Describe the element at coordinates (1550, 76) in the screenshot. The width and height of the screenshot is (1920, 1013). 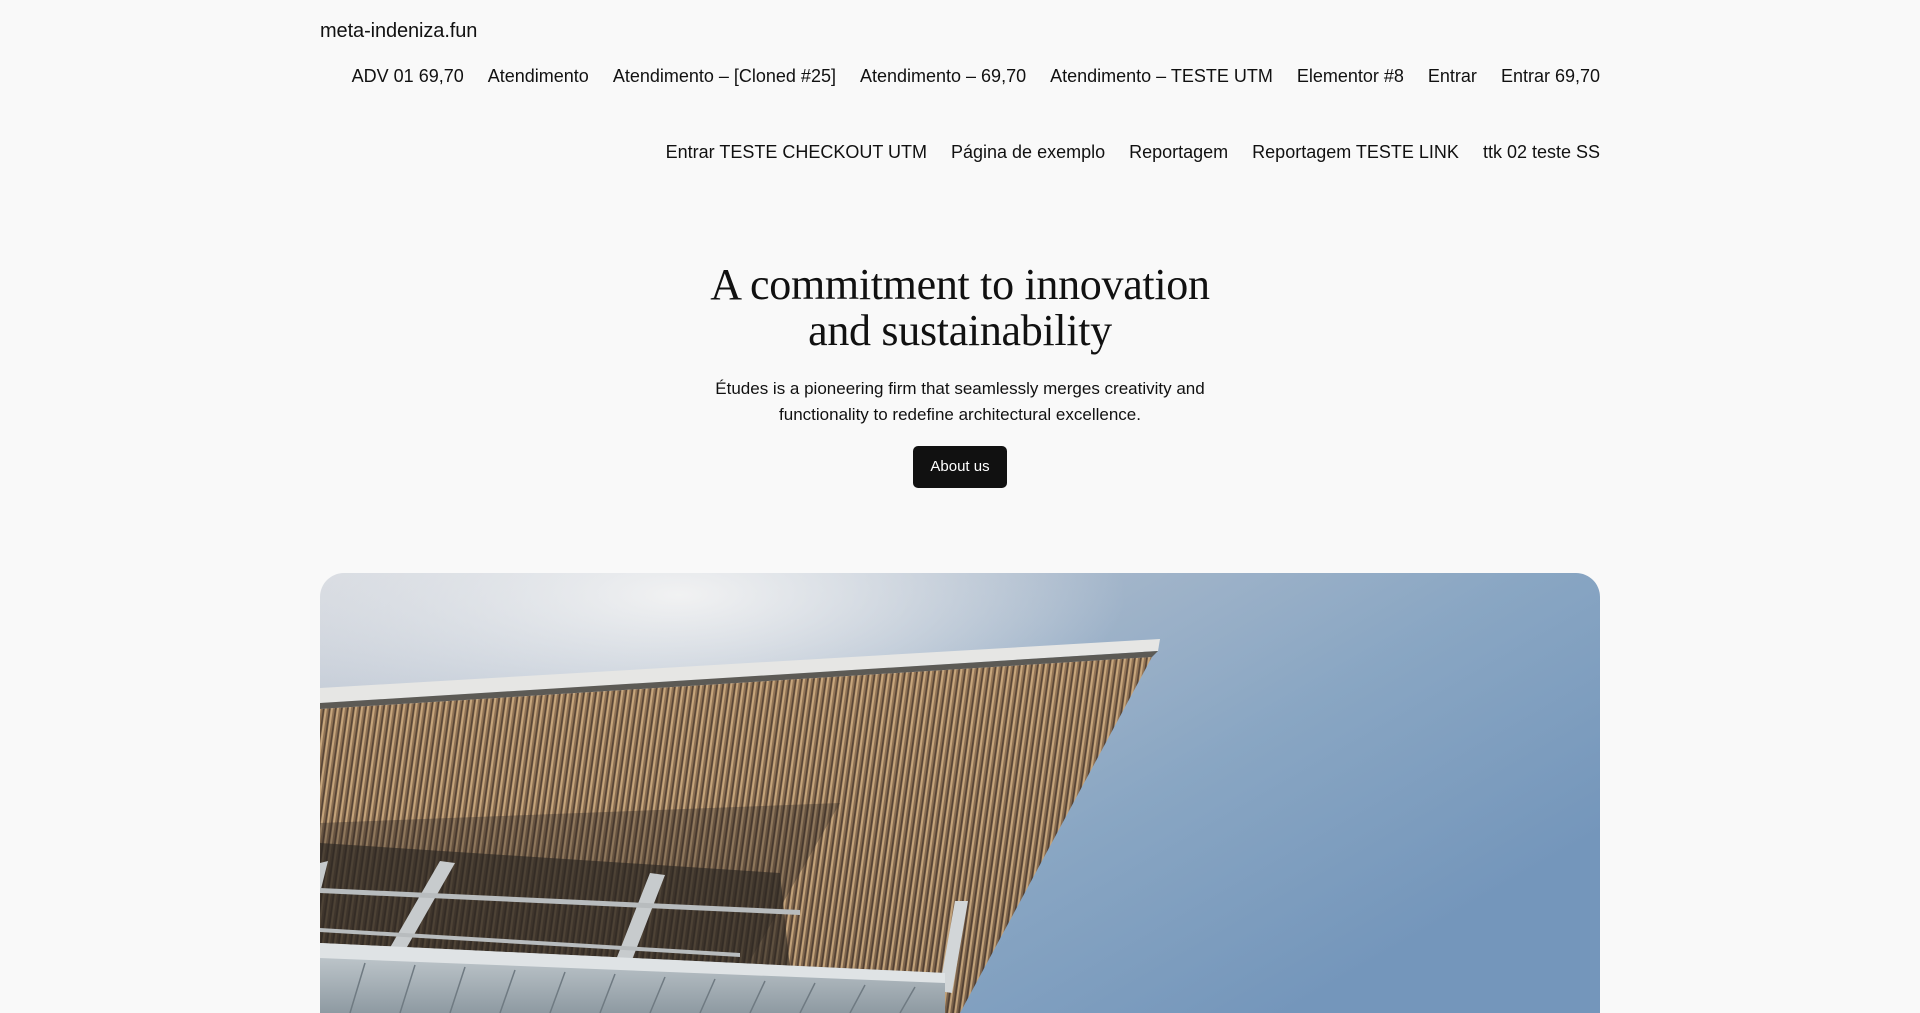
I see `nav-item-entrar-69-70: Entrar 69,70` at that location.